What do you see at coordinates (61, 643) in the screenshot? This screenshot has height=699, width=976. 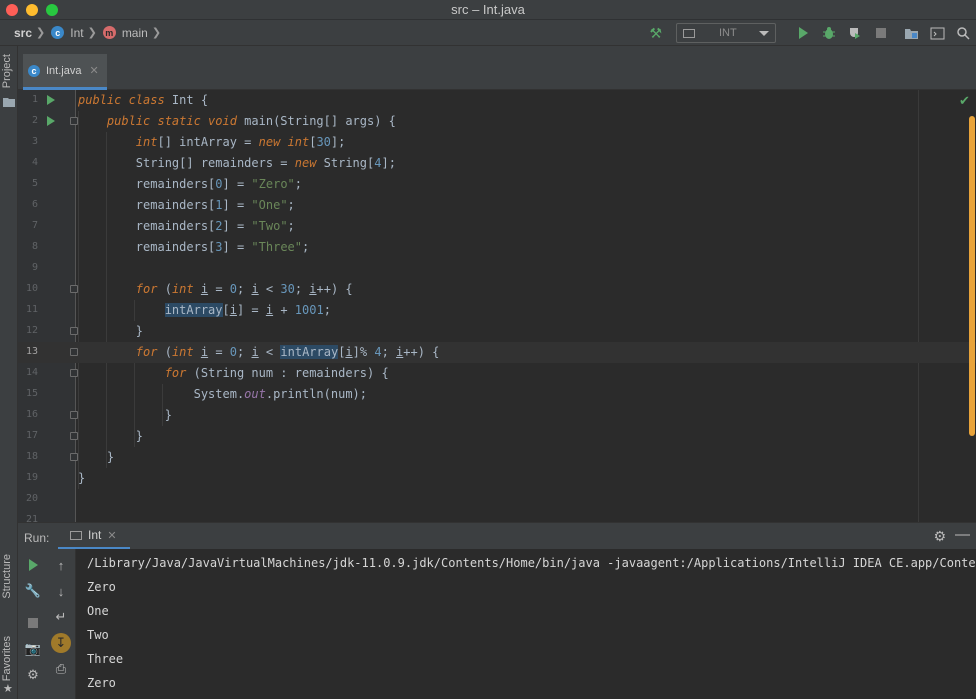 I see `scroll-to-end-icon: ↧` at bounding box center [61, 643].